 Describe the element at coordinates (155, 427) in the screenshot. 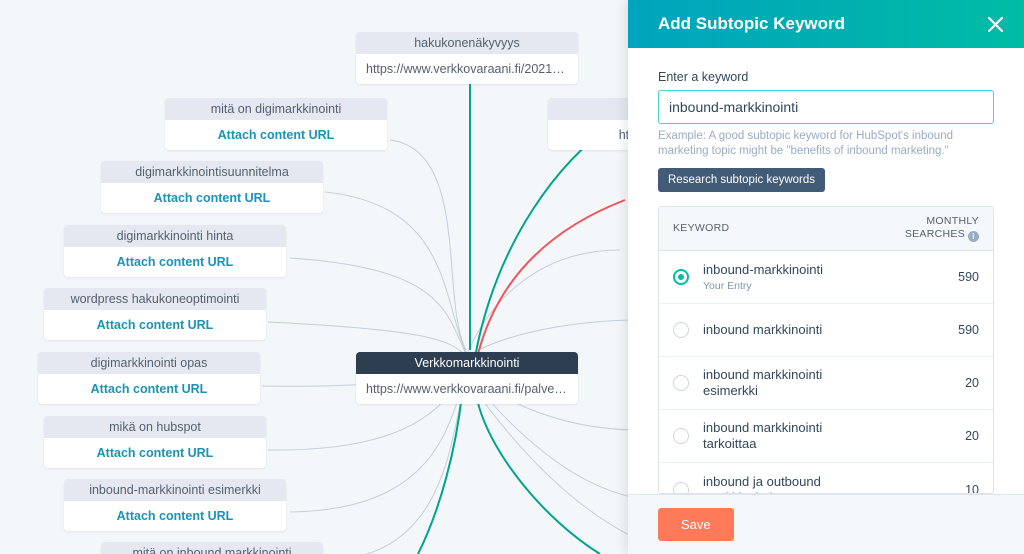

I see `topic-node-title: mikä on hubspot` at that location.